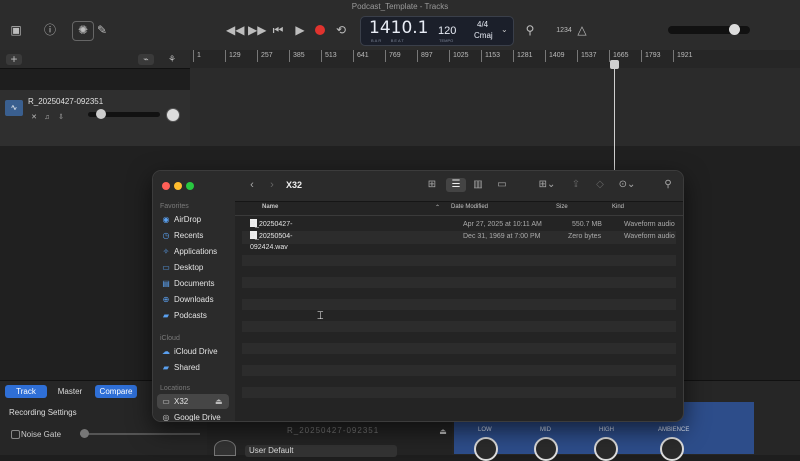 Image resolution: width=800 pixels, height=461 pixels. What do you see at coordinates (627, 184) in the screenshot?
I see `more-actions-icon: ⊙⌄` at bounding box center [627, 184].